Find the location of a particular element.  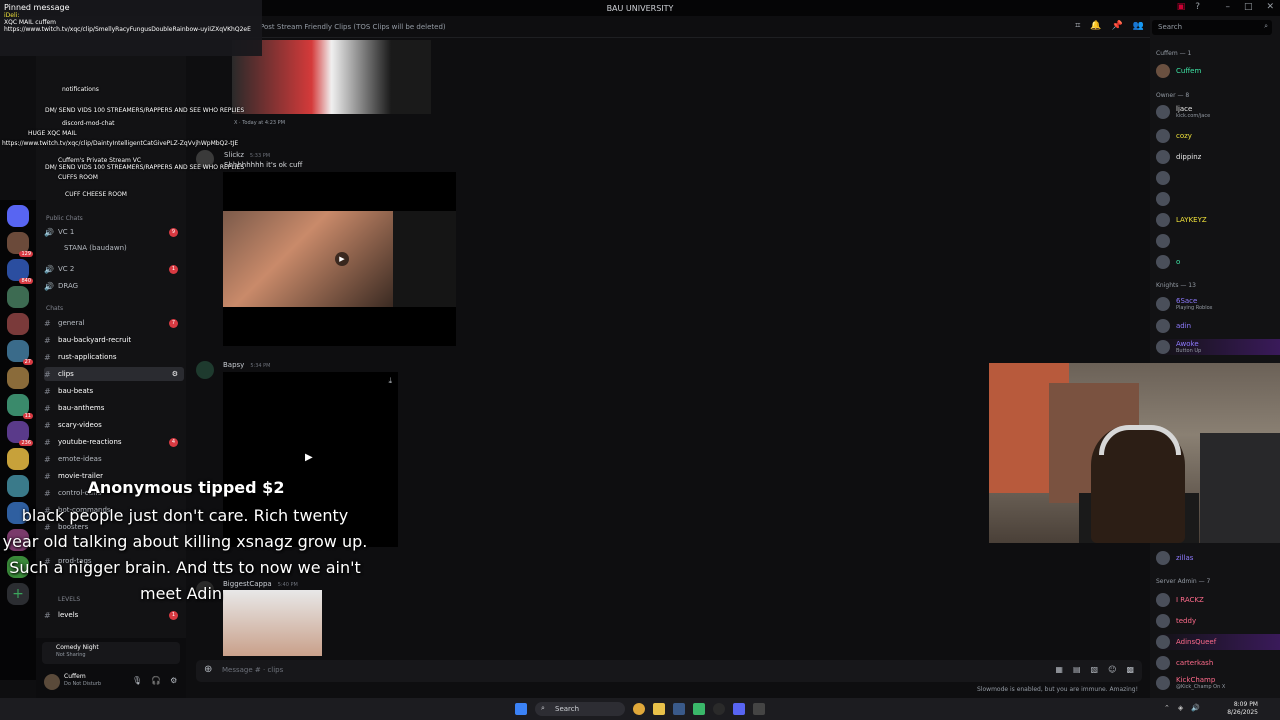

chevron-up-icon: ⌃ is located at coordinates (1167, 708).